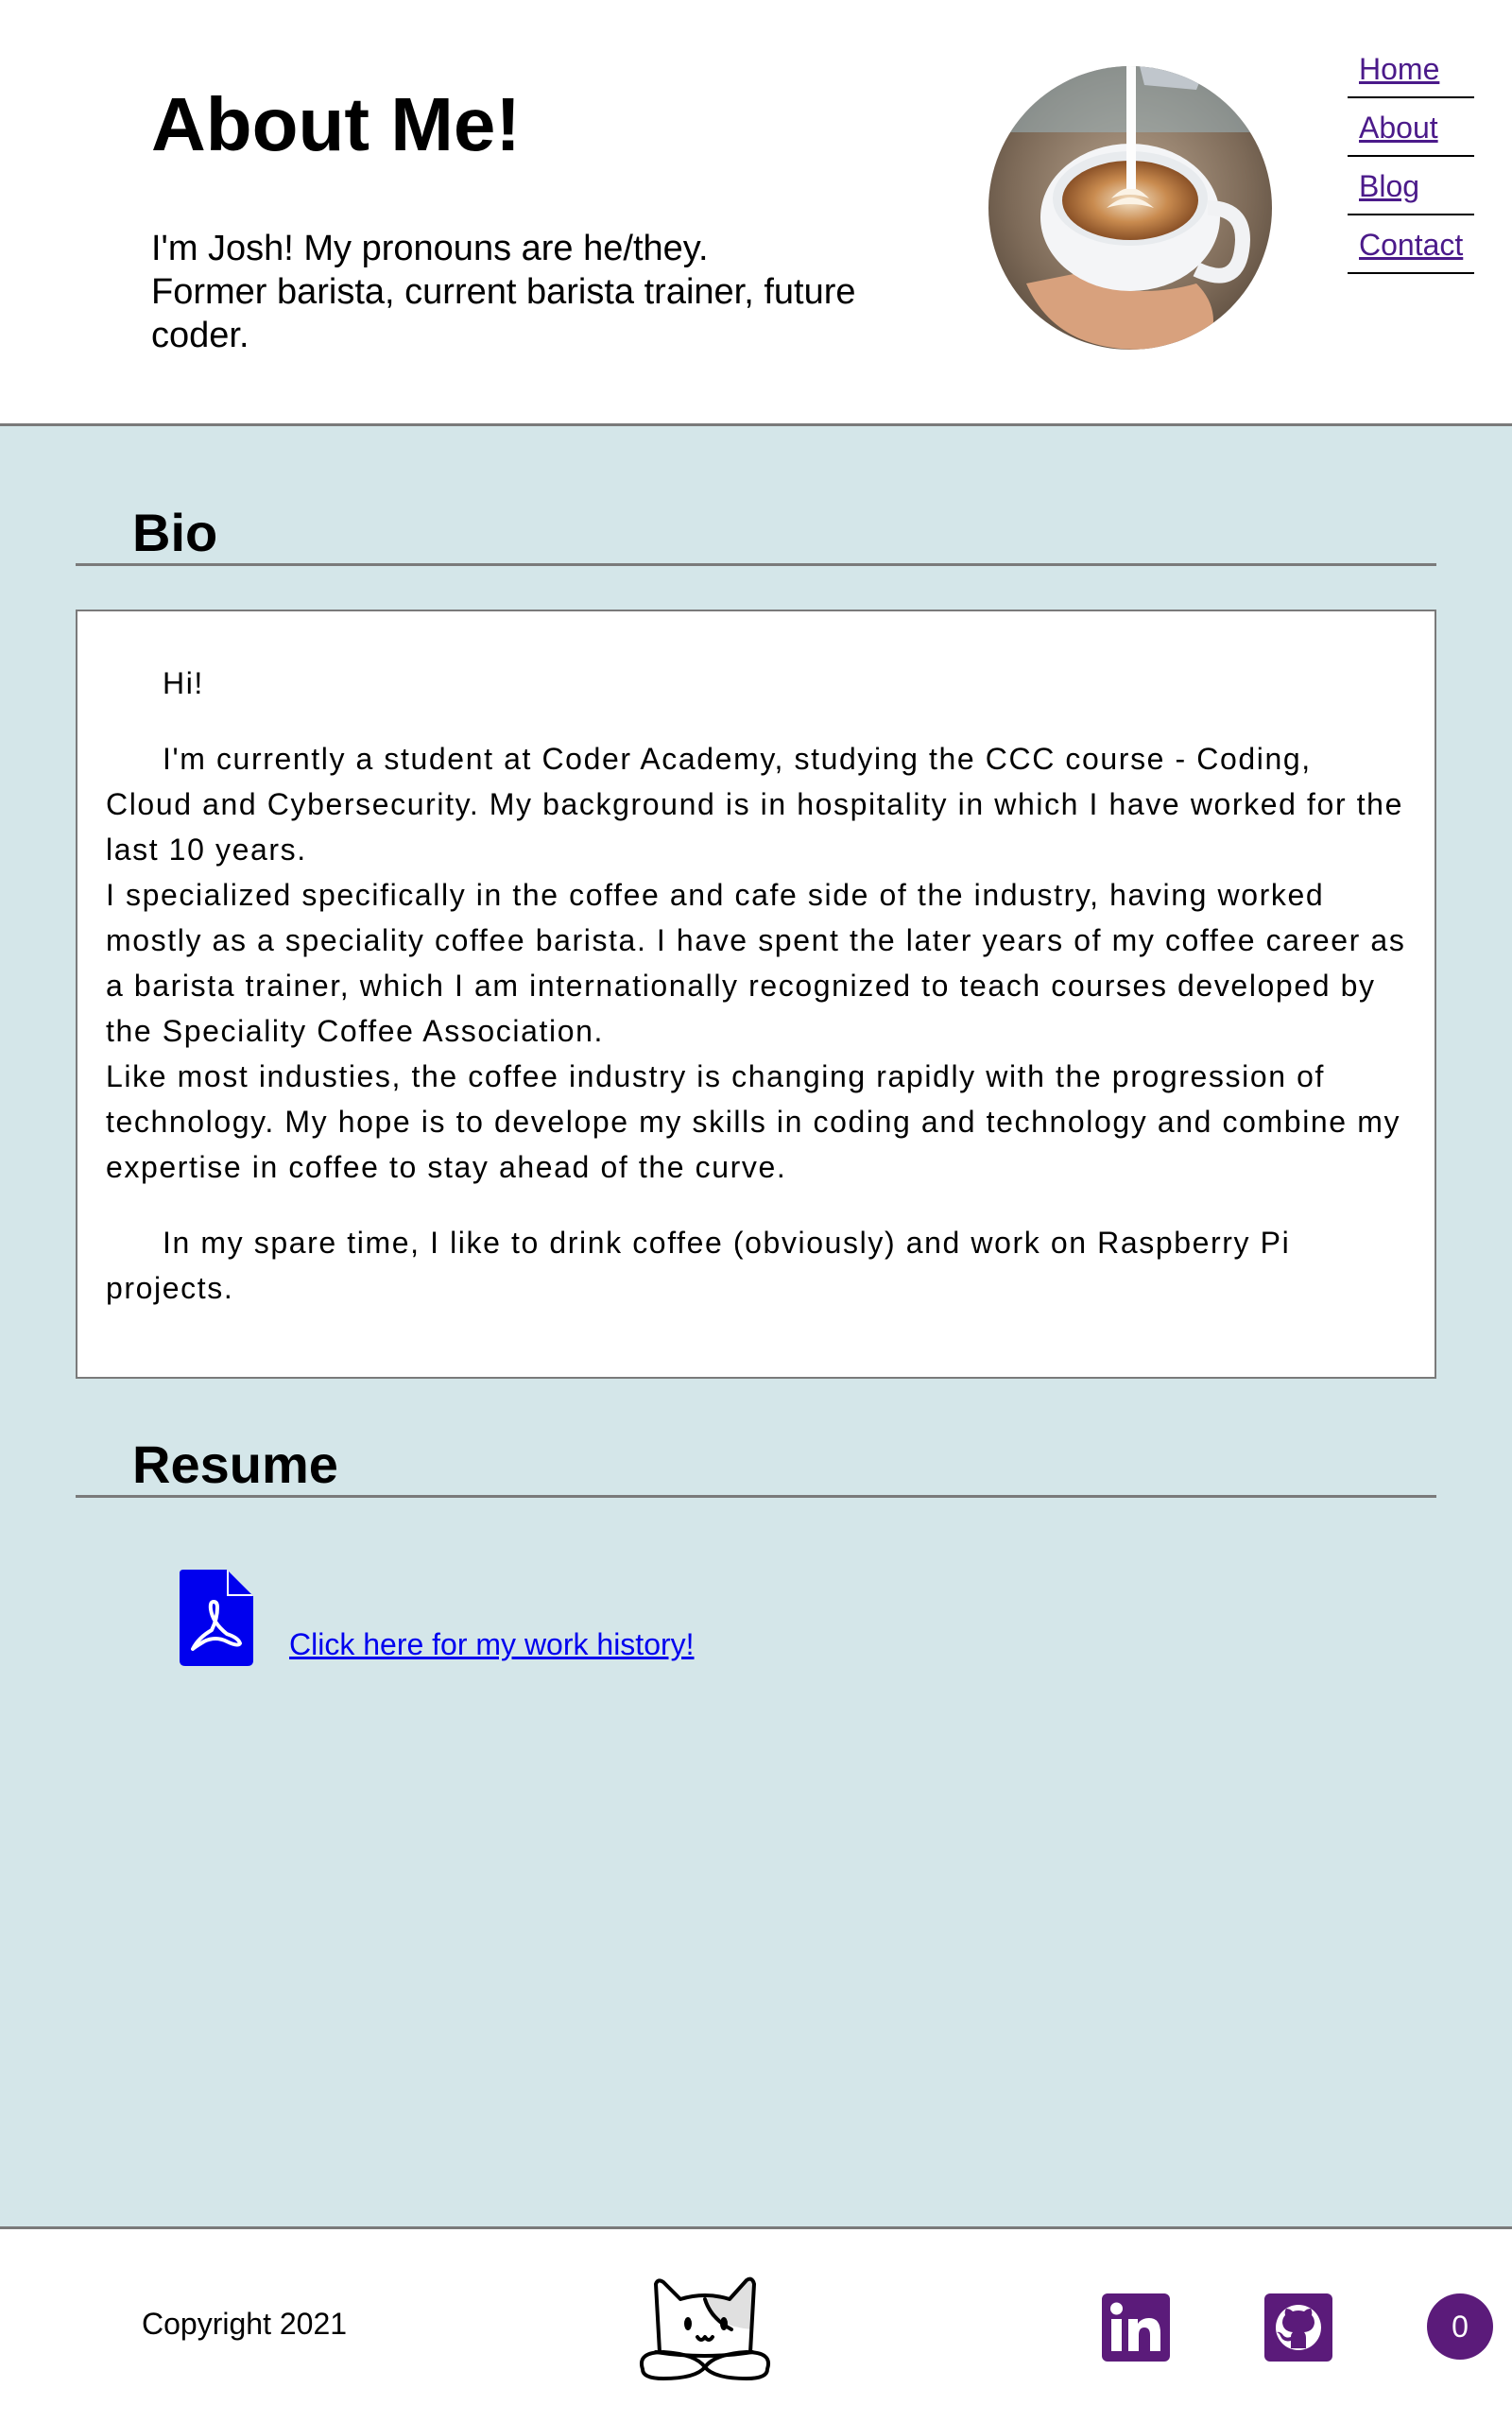 Image resolution: width=1512 pixels, height=2422 pixels. I want to click on linkedin-icon, so click(1136, 2327).